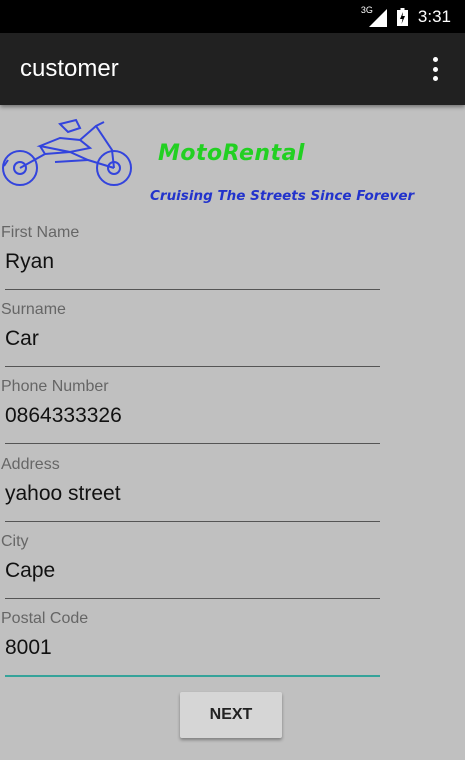 Image resolution: width=465 pixels, height=760 pixels. I want to click on first-name-underline, so click(192, 289).